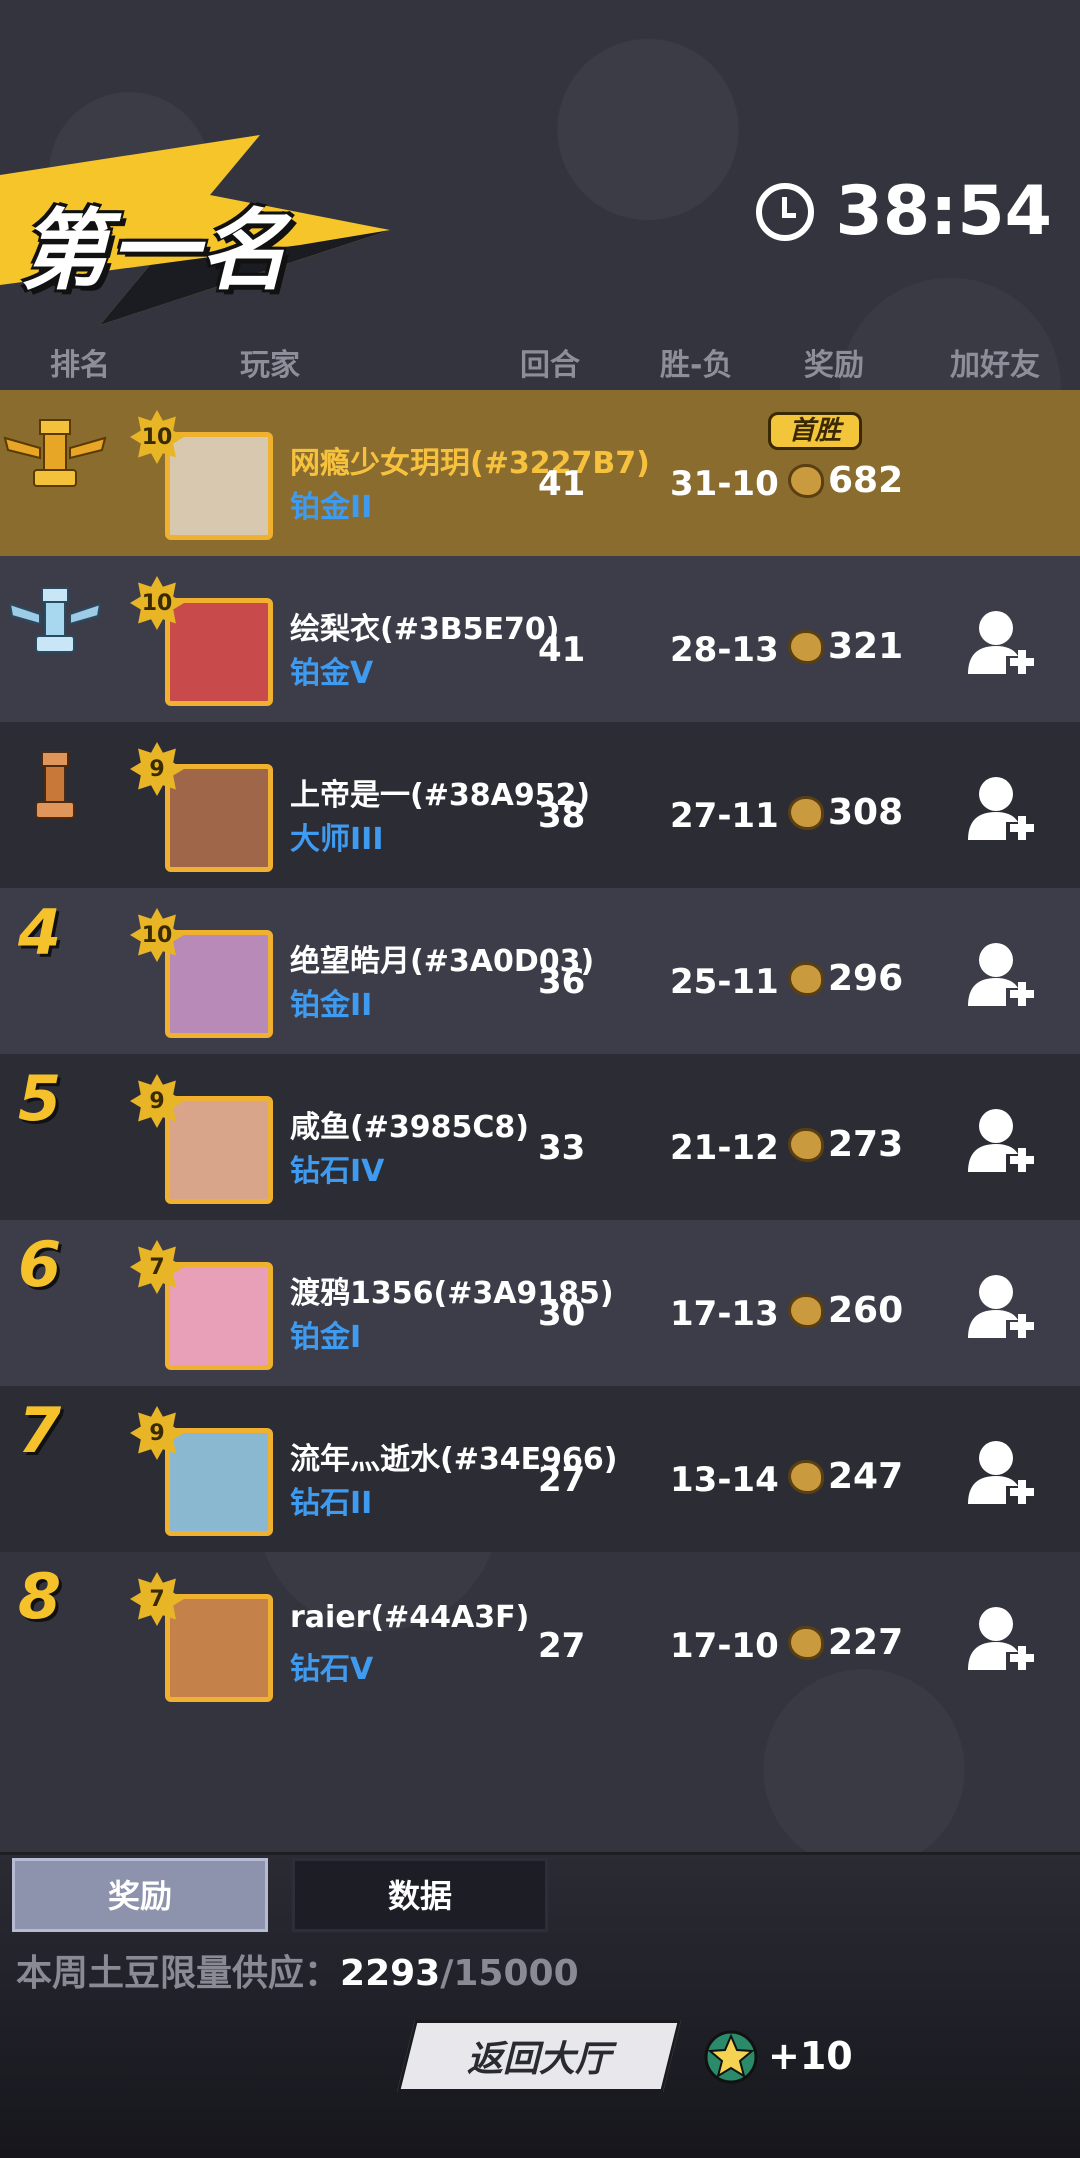 The width and height of the screenshot is (1080, 2158). I want to click on return-lobby-label: 返回大厅, so click(538, 2059).